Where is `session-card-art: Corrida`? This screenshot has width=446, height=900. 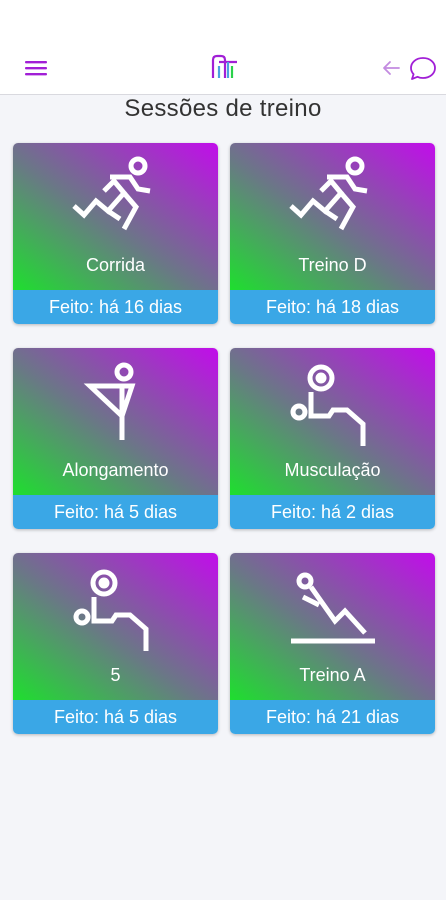
session-card-art: Corrida is located at coordinates (115, 216).